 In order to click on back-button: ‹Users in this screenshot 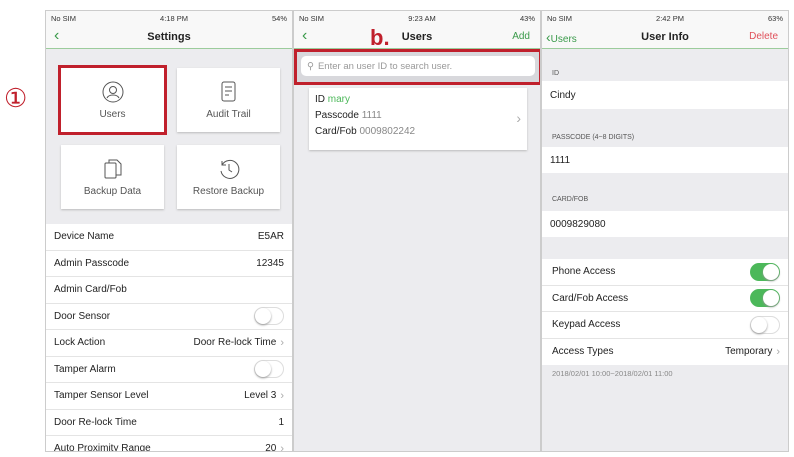, I will do `click(561, 37)`.